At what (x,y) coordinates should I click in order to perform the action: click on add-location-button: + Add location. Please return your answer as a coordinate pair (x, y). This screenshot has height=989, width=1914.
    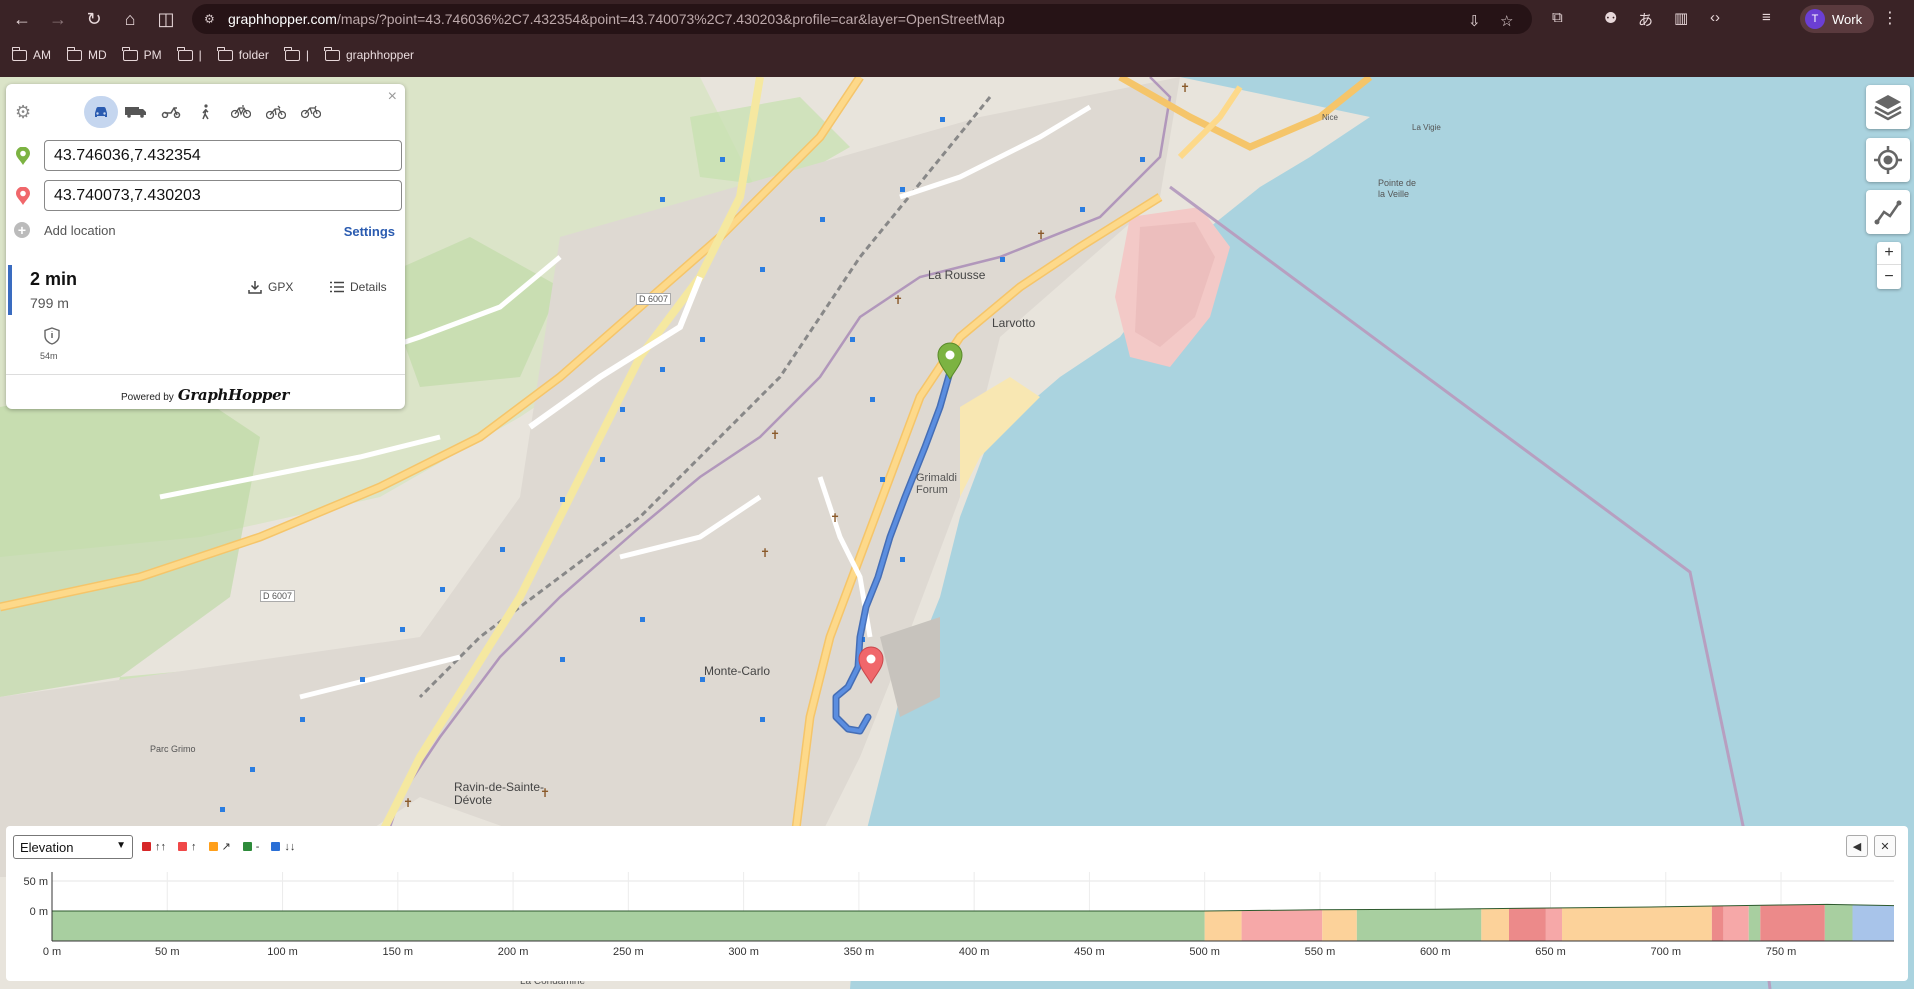
    Looking at the image, I should click on (65, 230).